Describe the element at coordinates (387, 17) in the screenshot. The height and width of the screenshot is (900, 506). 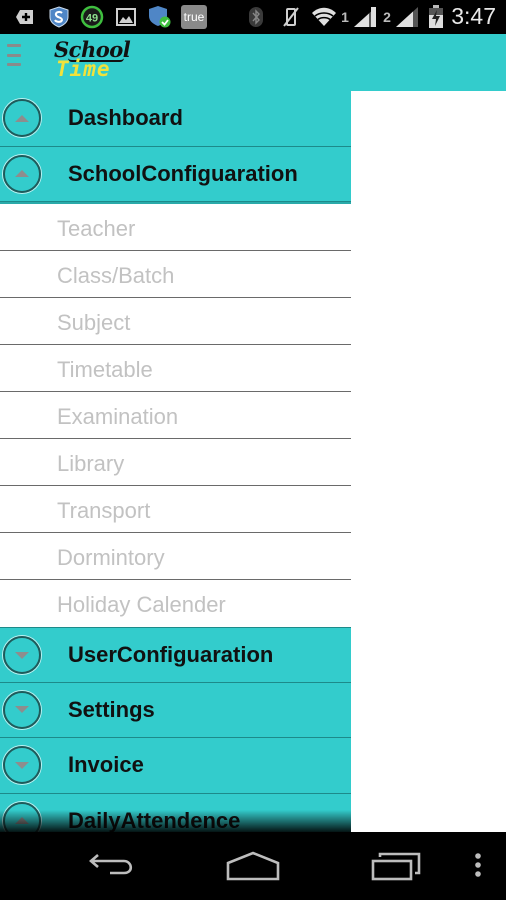
I see `sim2-label: 2` at that location.